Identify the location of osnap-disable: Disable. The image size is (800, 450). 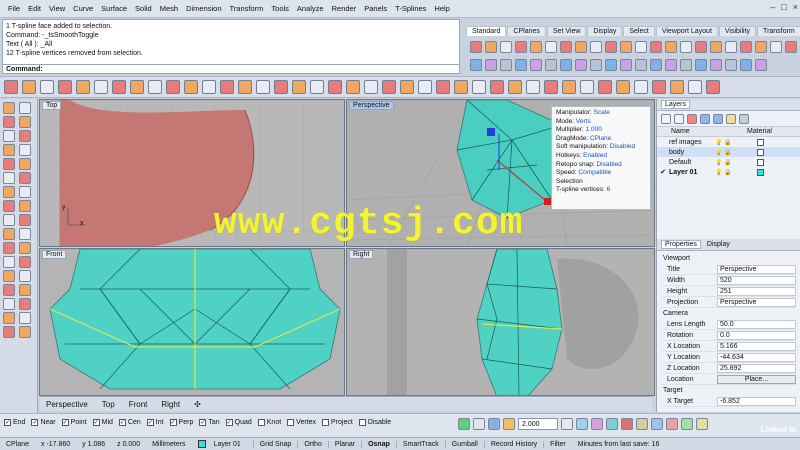
(374, 422).